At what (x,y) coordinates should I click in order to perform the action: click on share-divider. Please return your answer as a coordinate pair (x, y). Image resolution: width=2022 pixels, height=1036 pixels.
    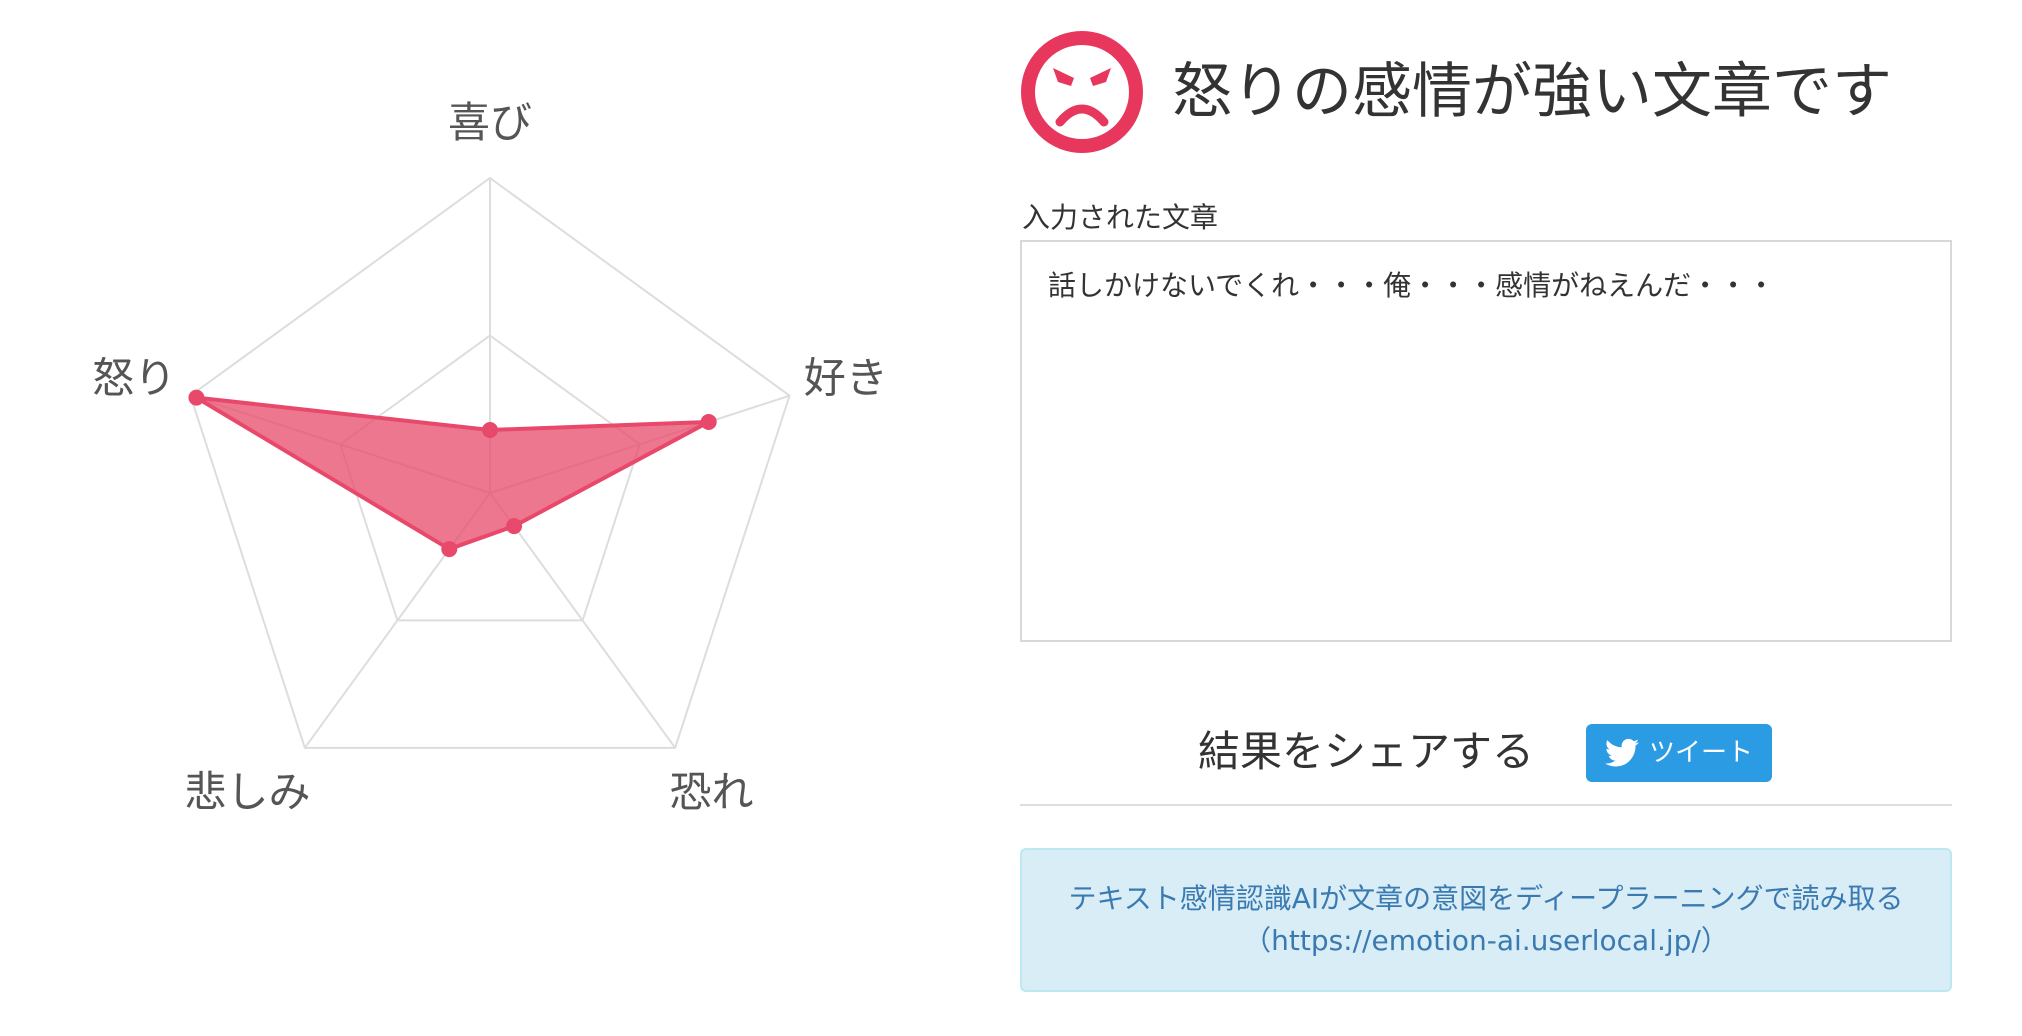
    Looking at the image, I should click on (1486, 805).